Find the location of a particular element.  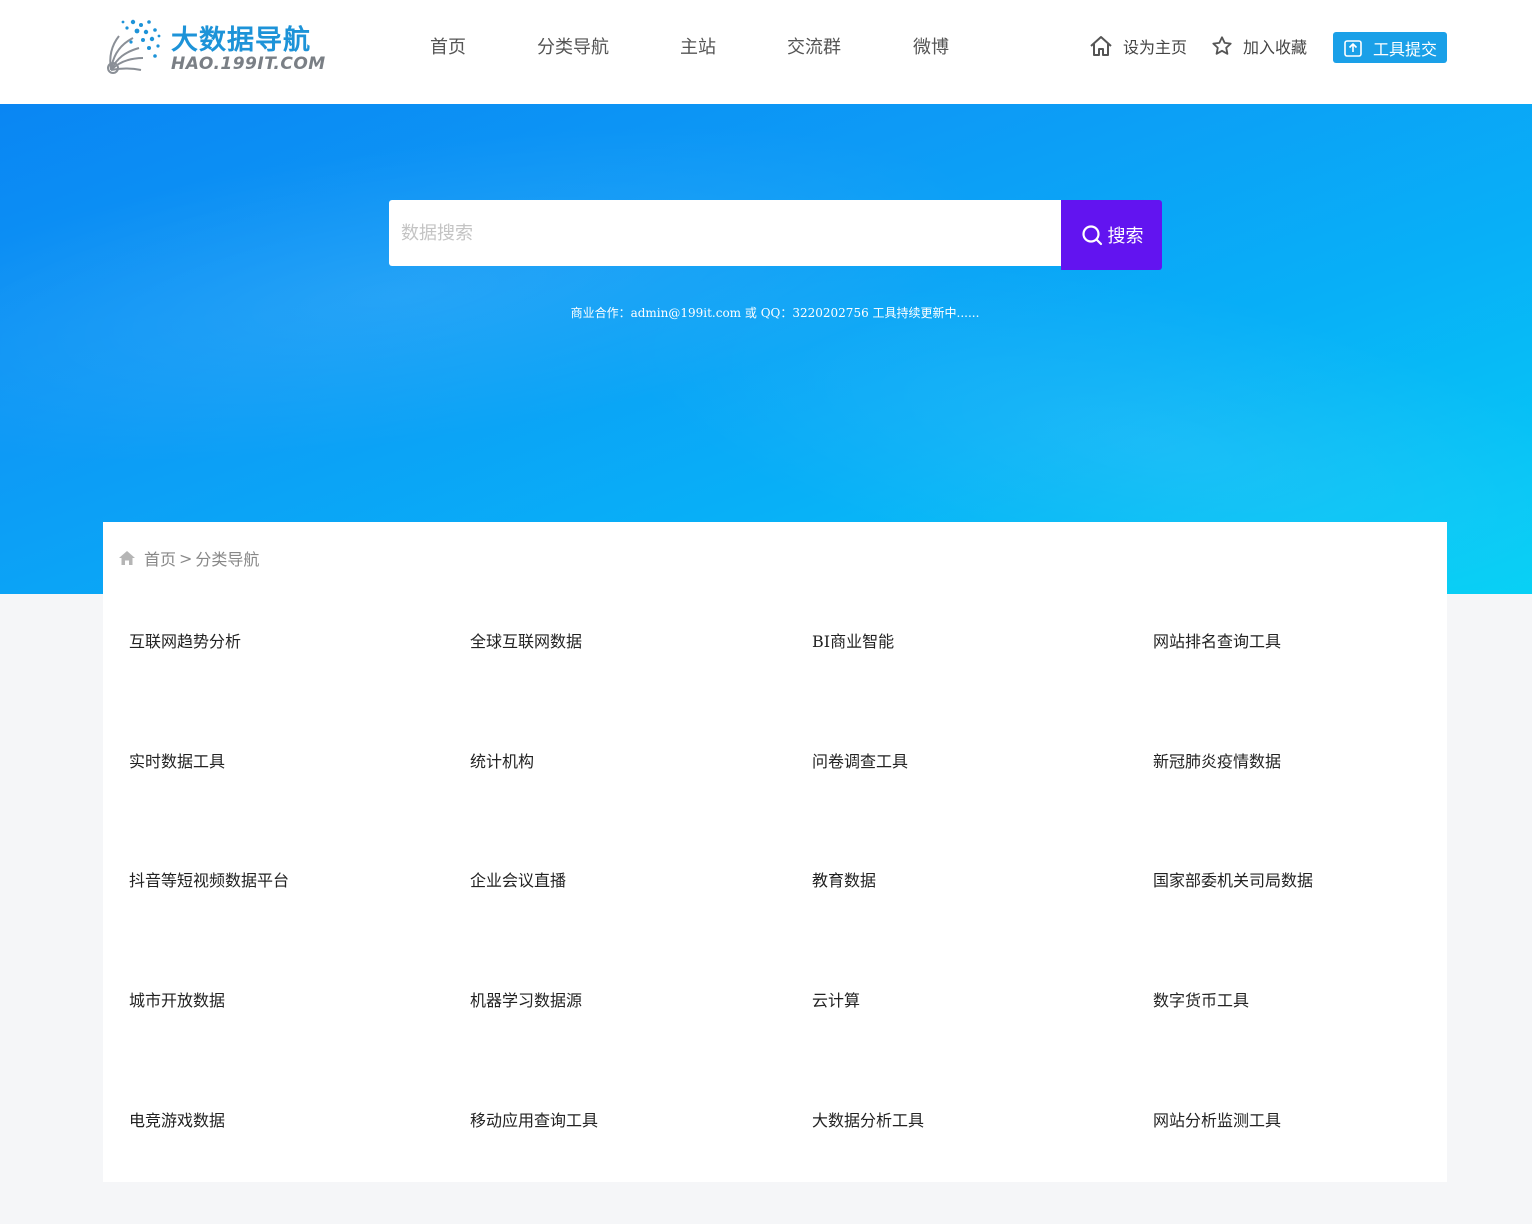

breadcrumb: 首页 > 分类导航 is located at coordinates (188, 558).